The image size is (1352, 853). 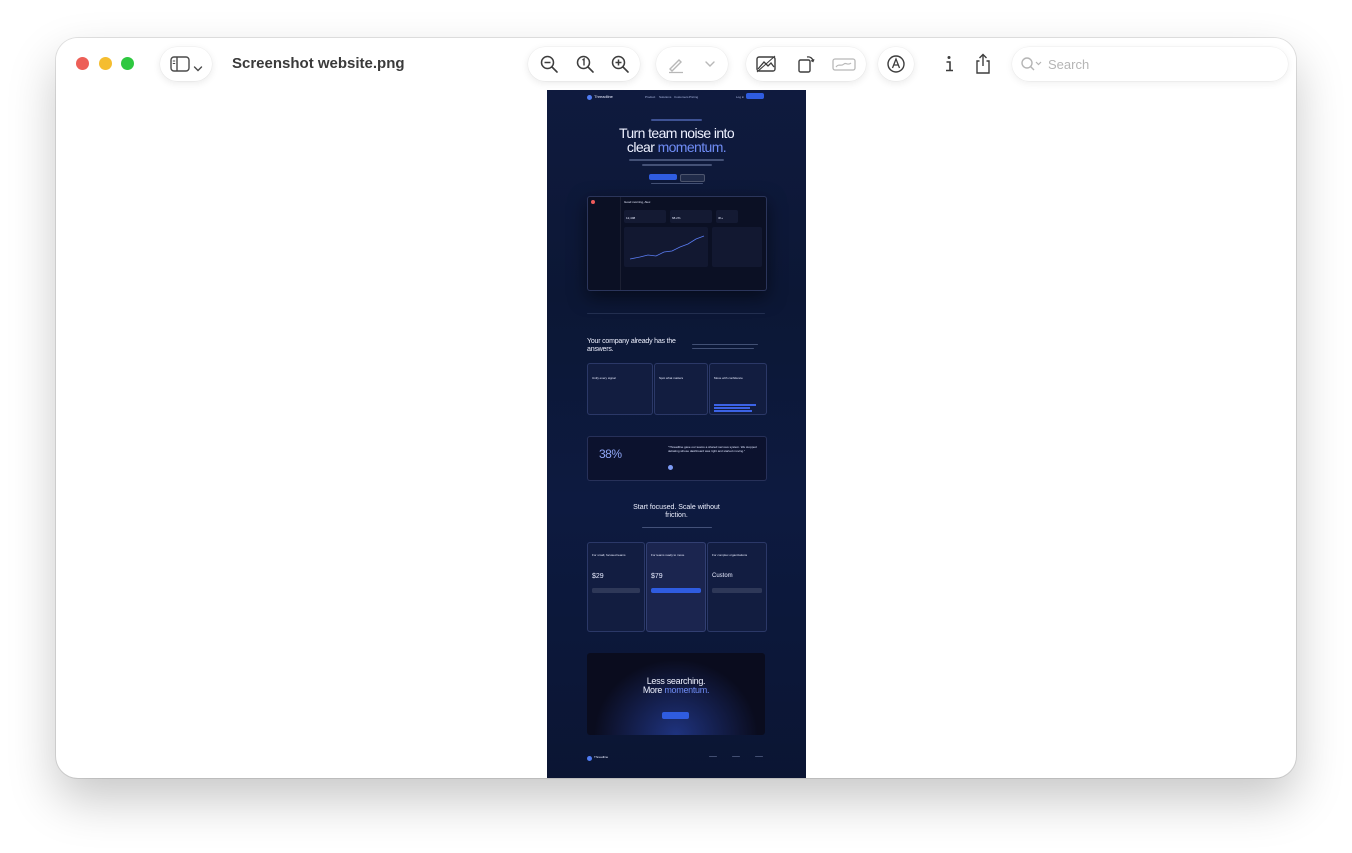 What do you see at coordinates (601, 757) in the screenshot?
I see `footer-brand: Threadline` at bounding box center [601, 757].